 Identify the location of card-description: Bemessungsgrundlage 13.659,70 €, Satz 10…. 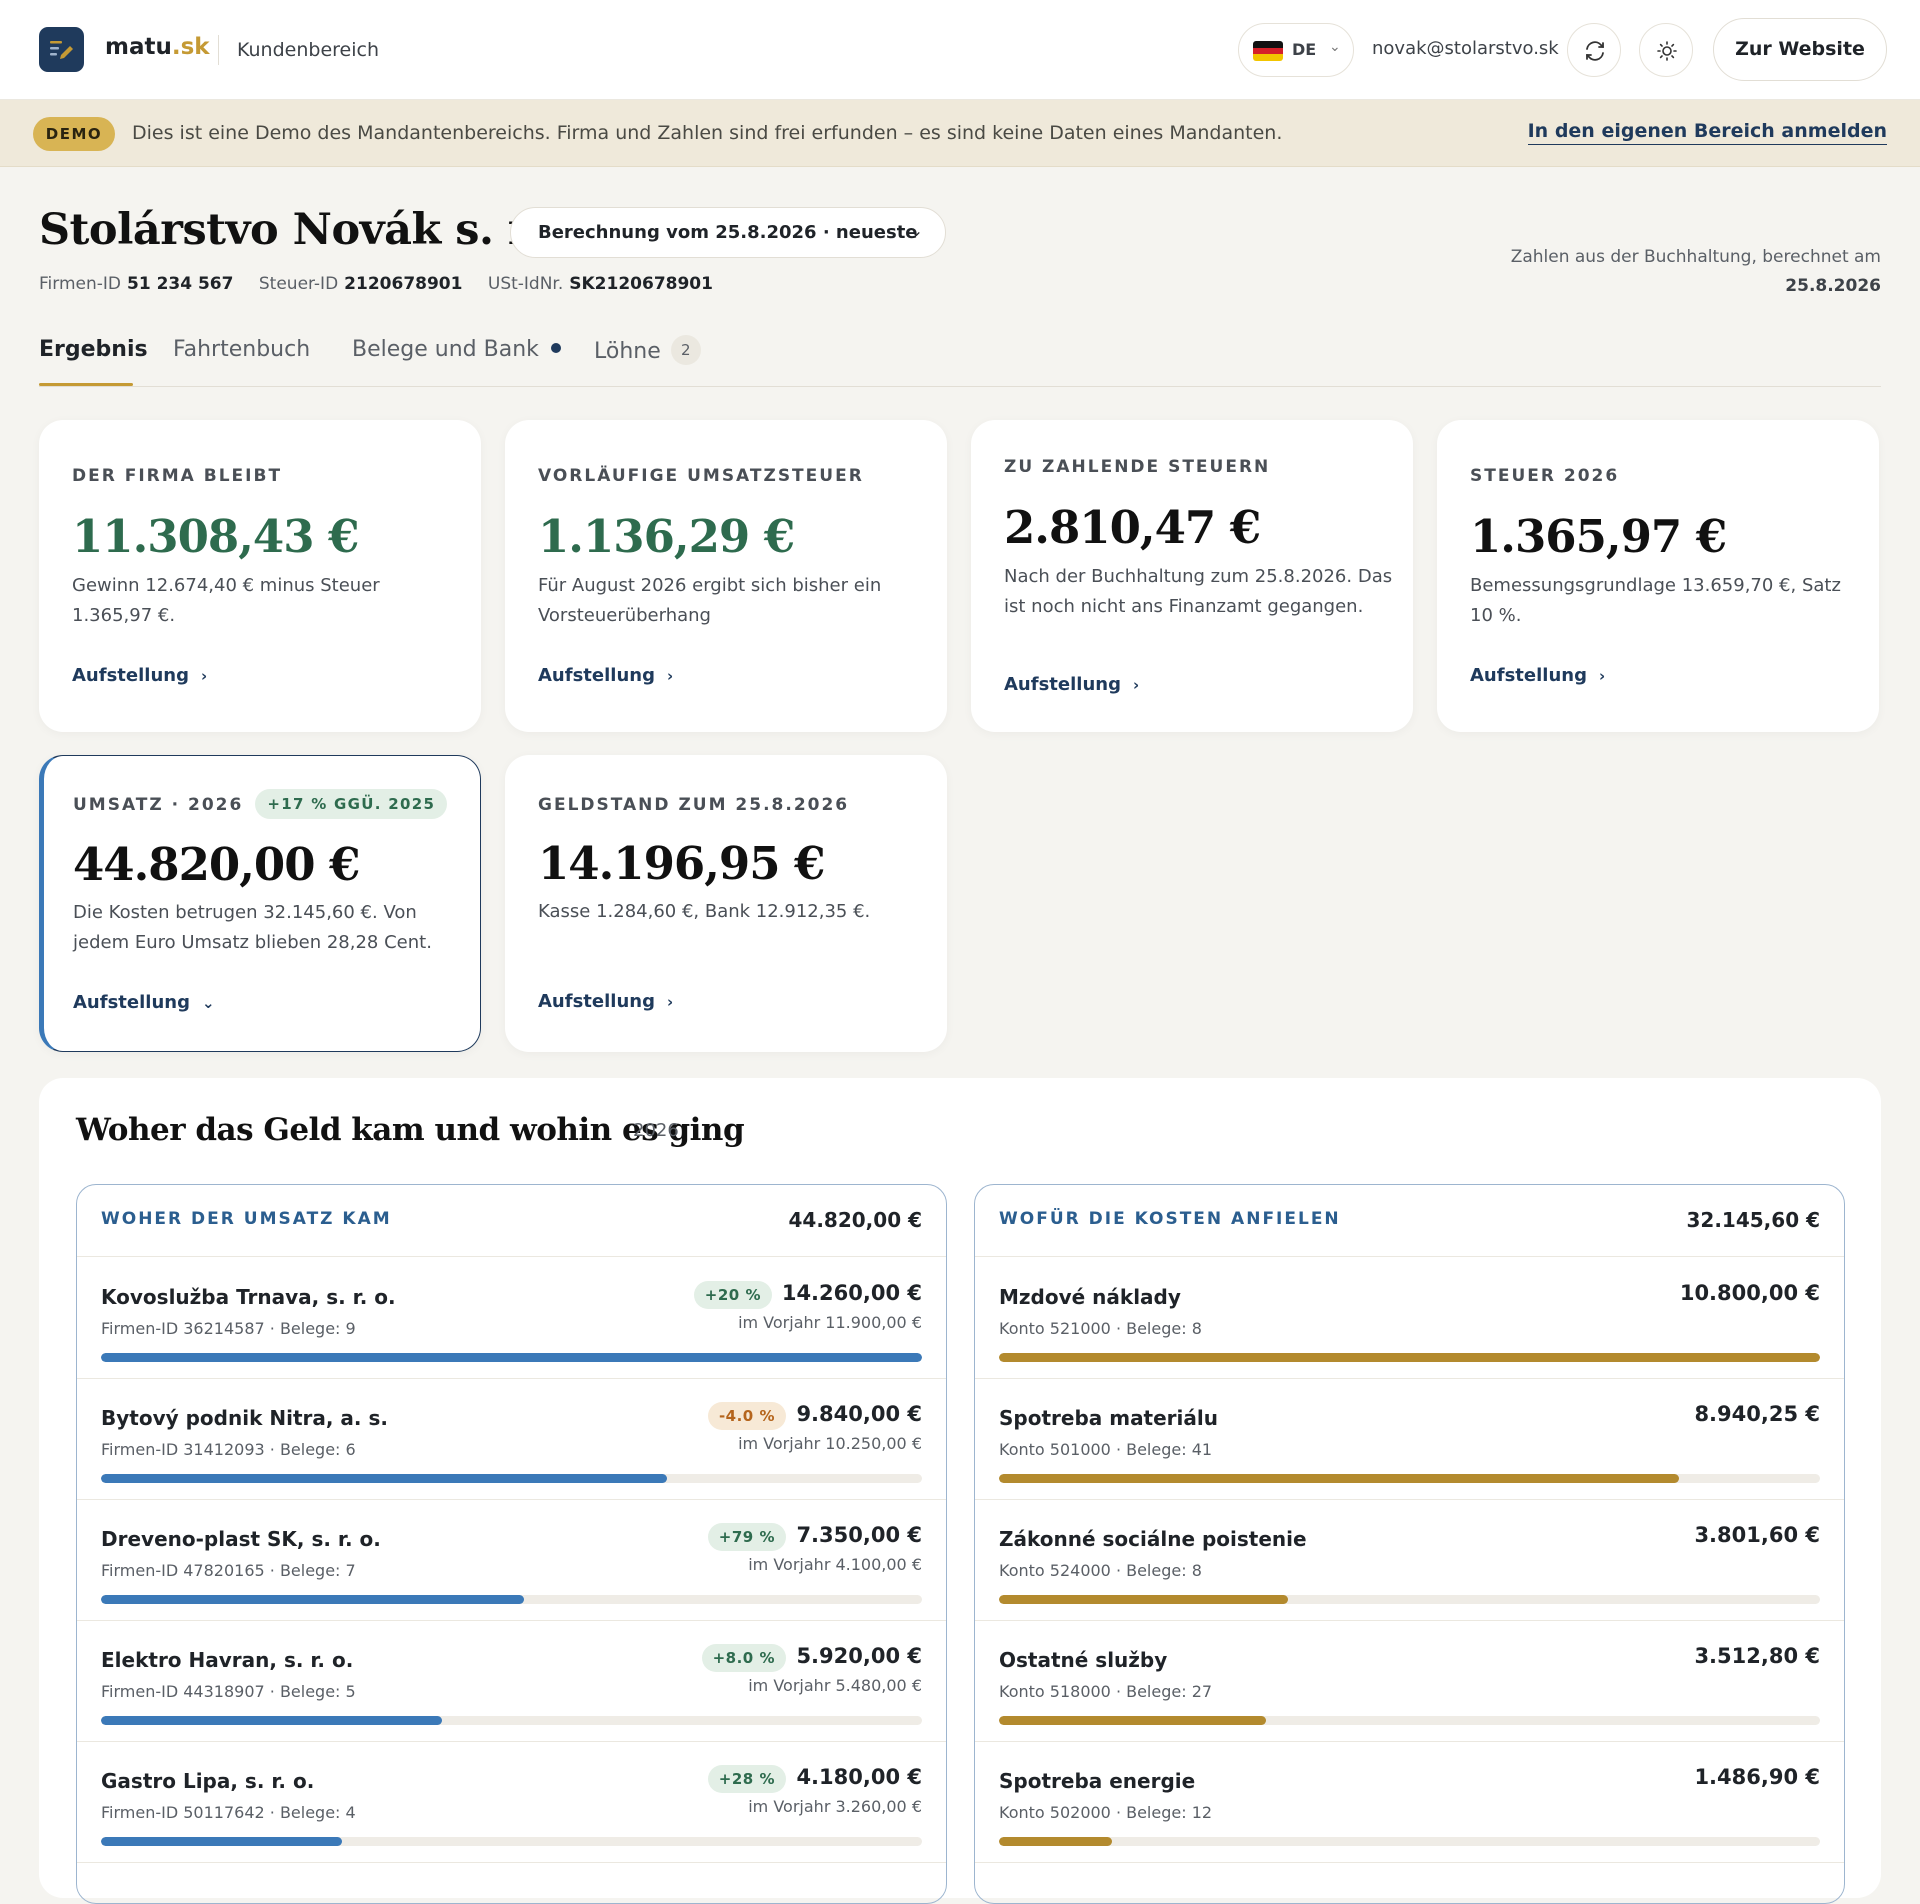
(1655, 600).